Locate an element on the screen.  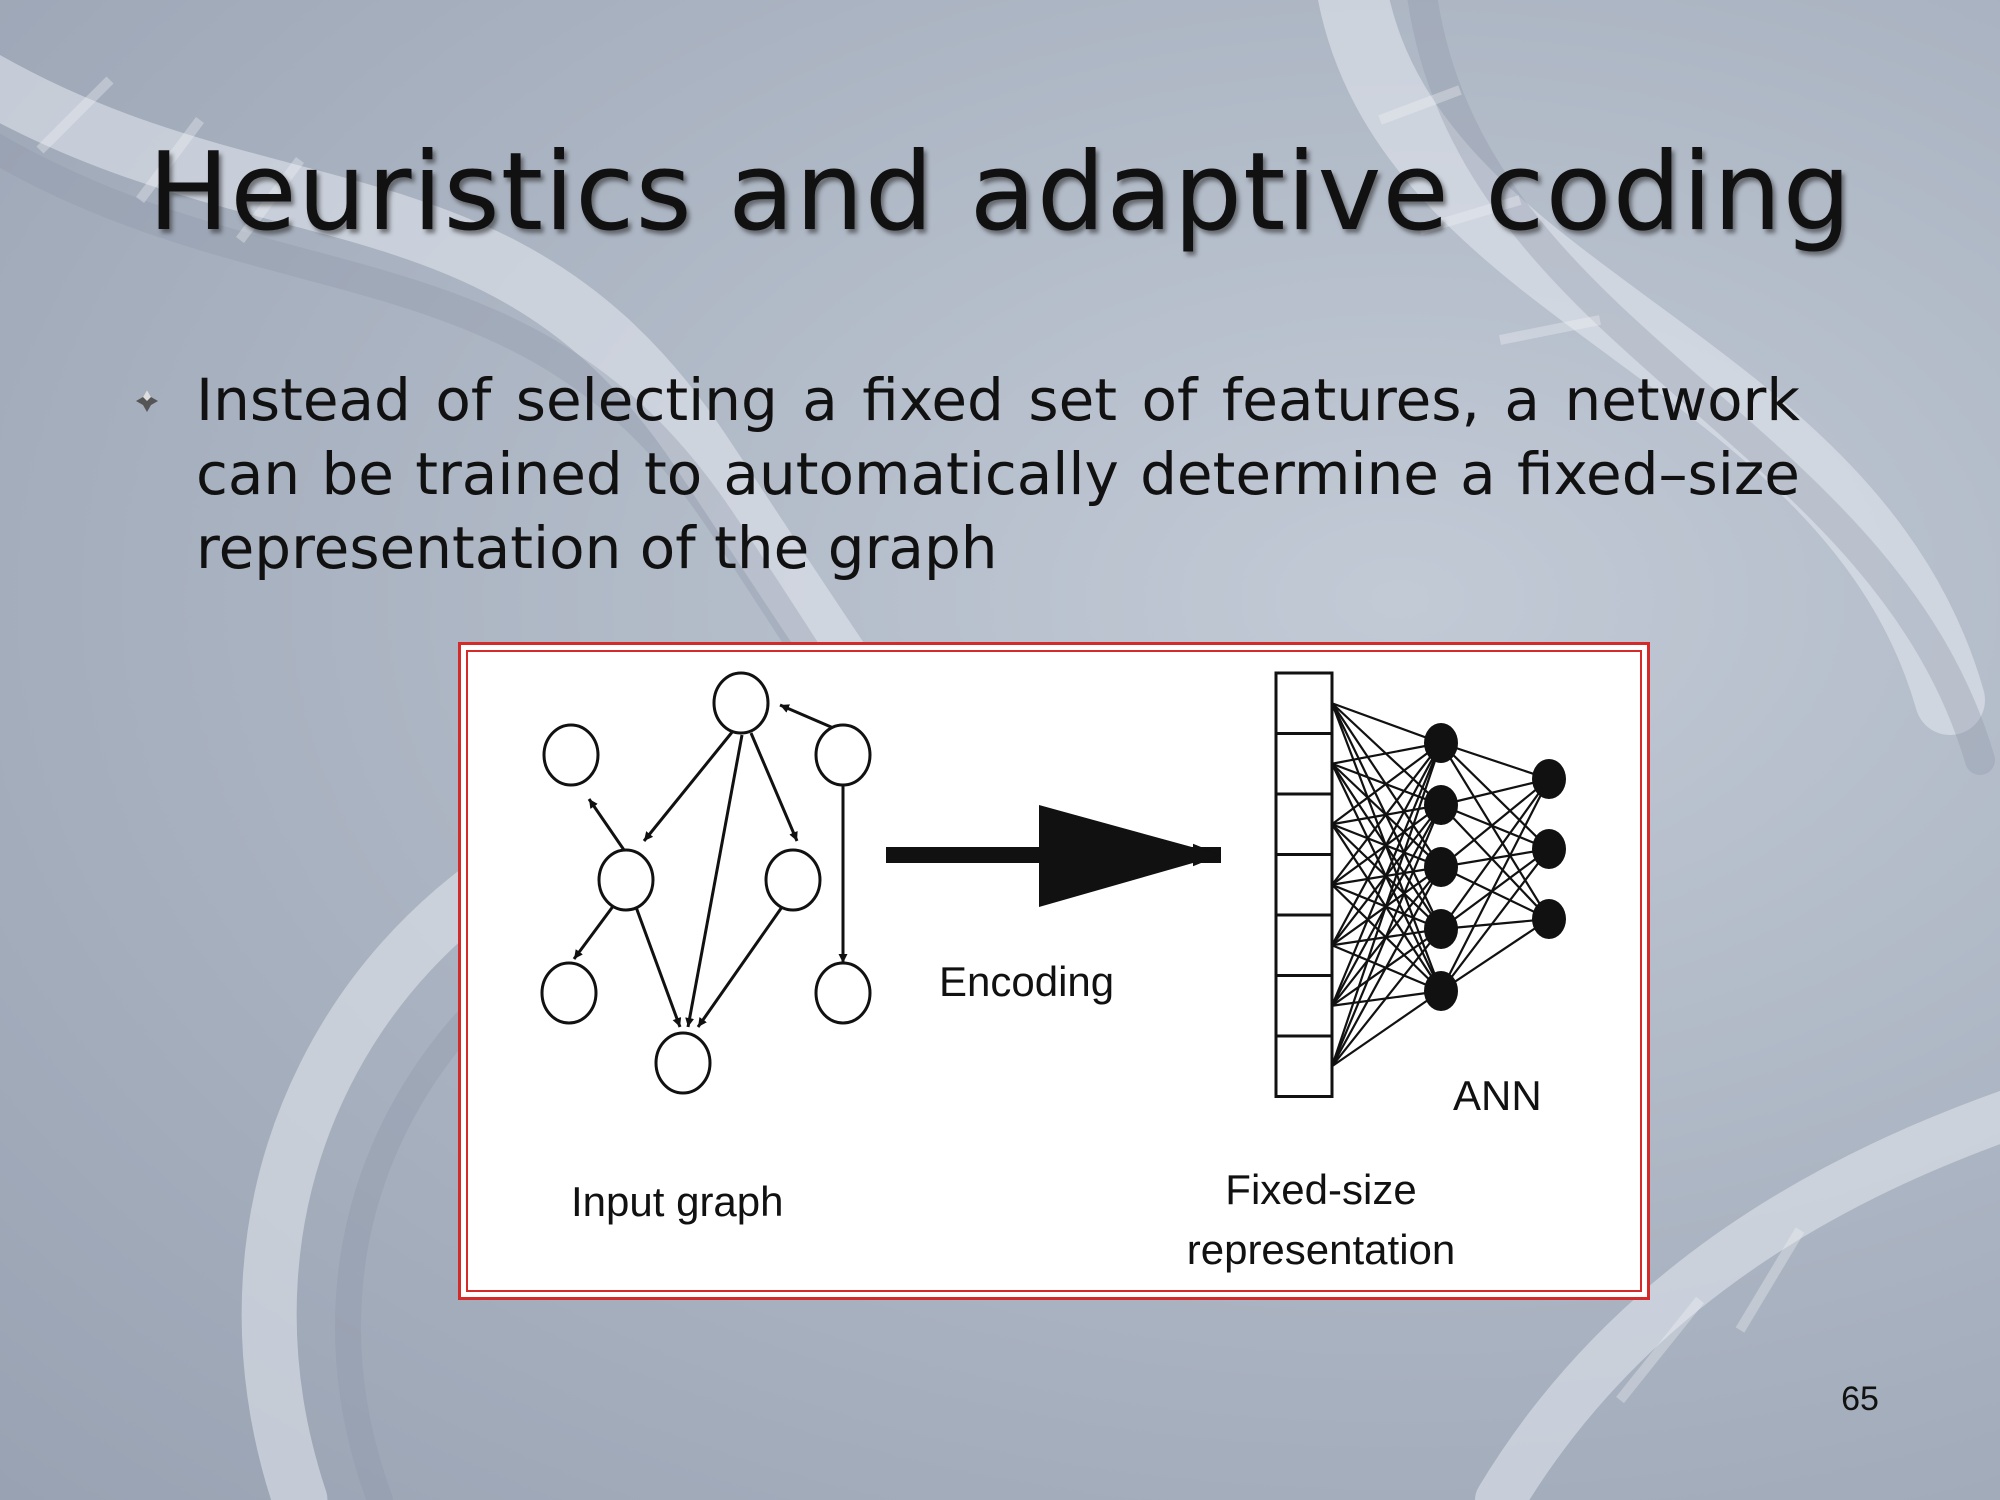
slide-title: Heuristics and adaptive coding is located at coordinates (1000, 192).